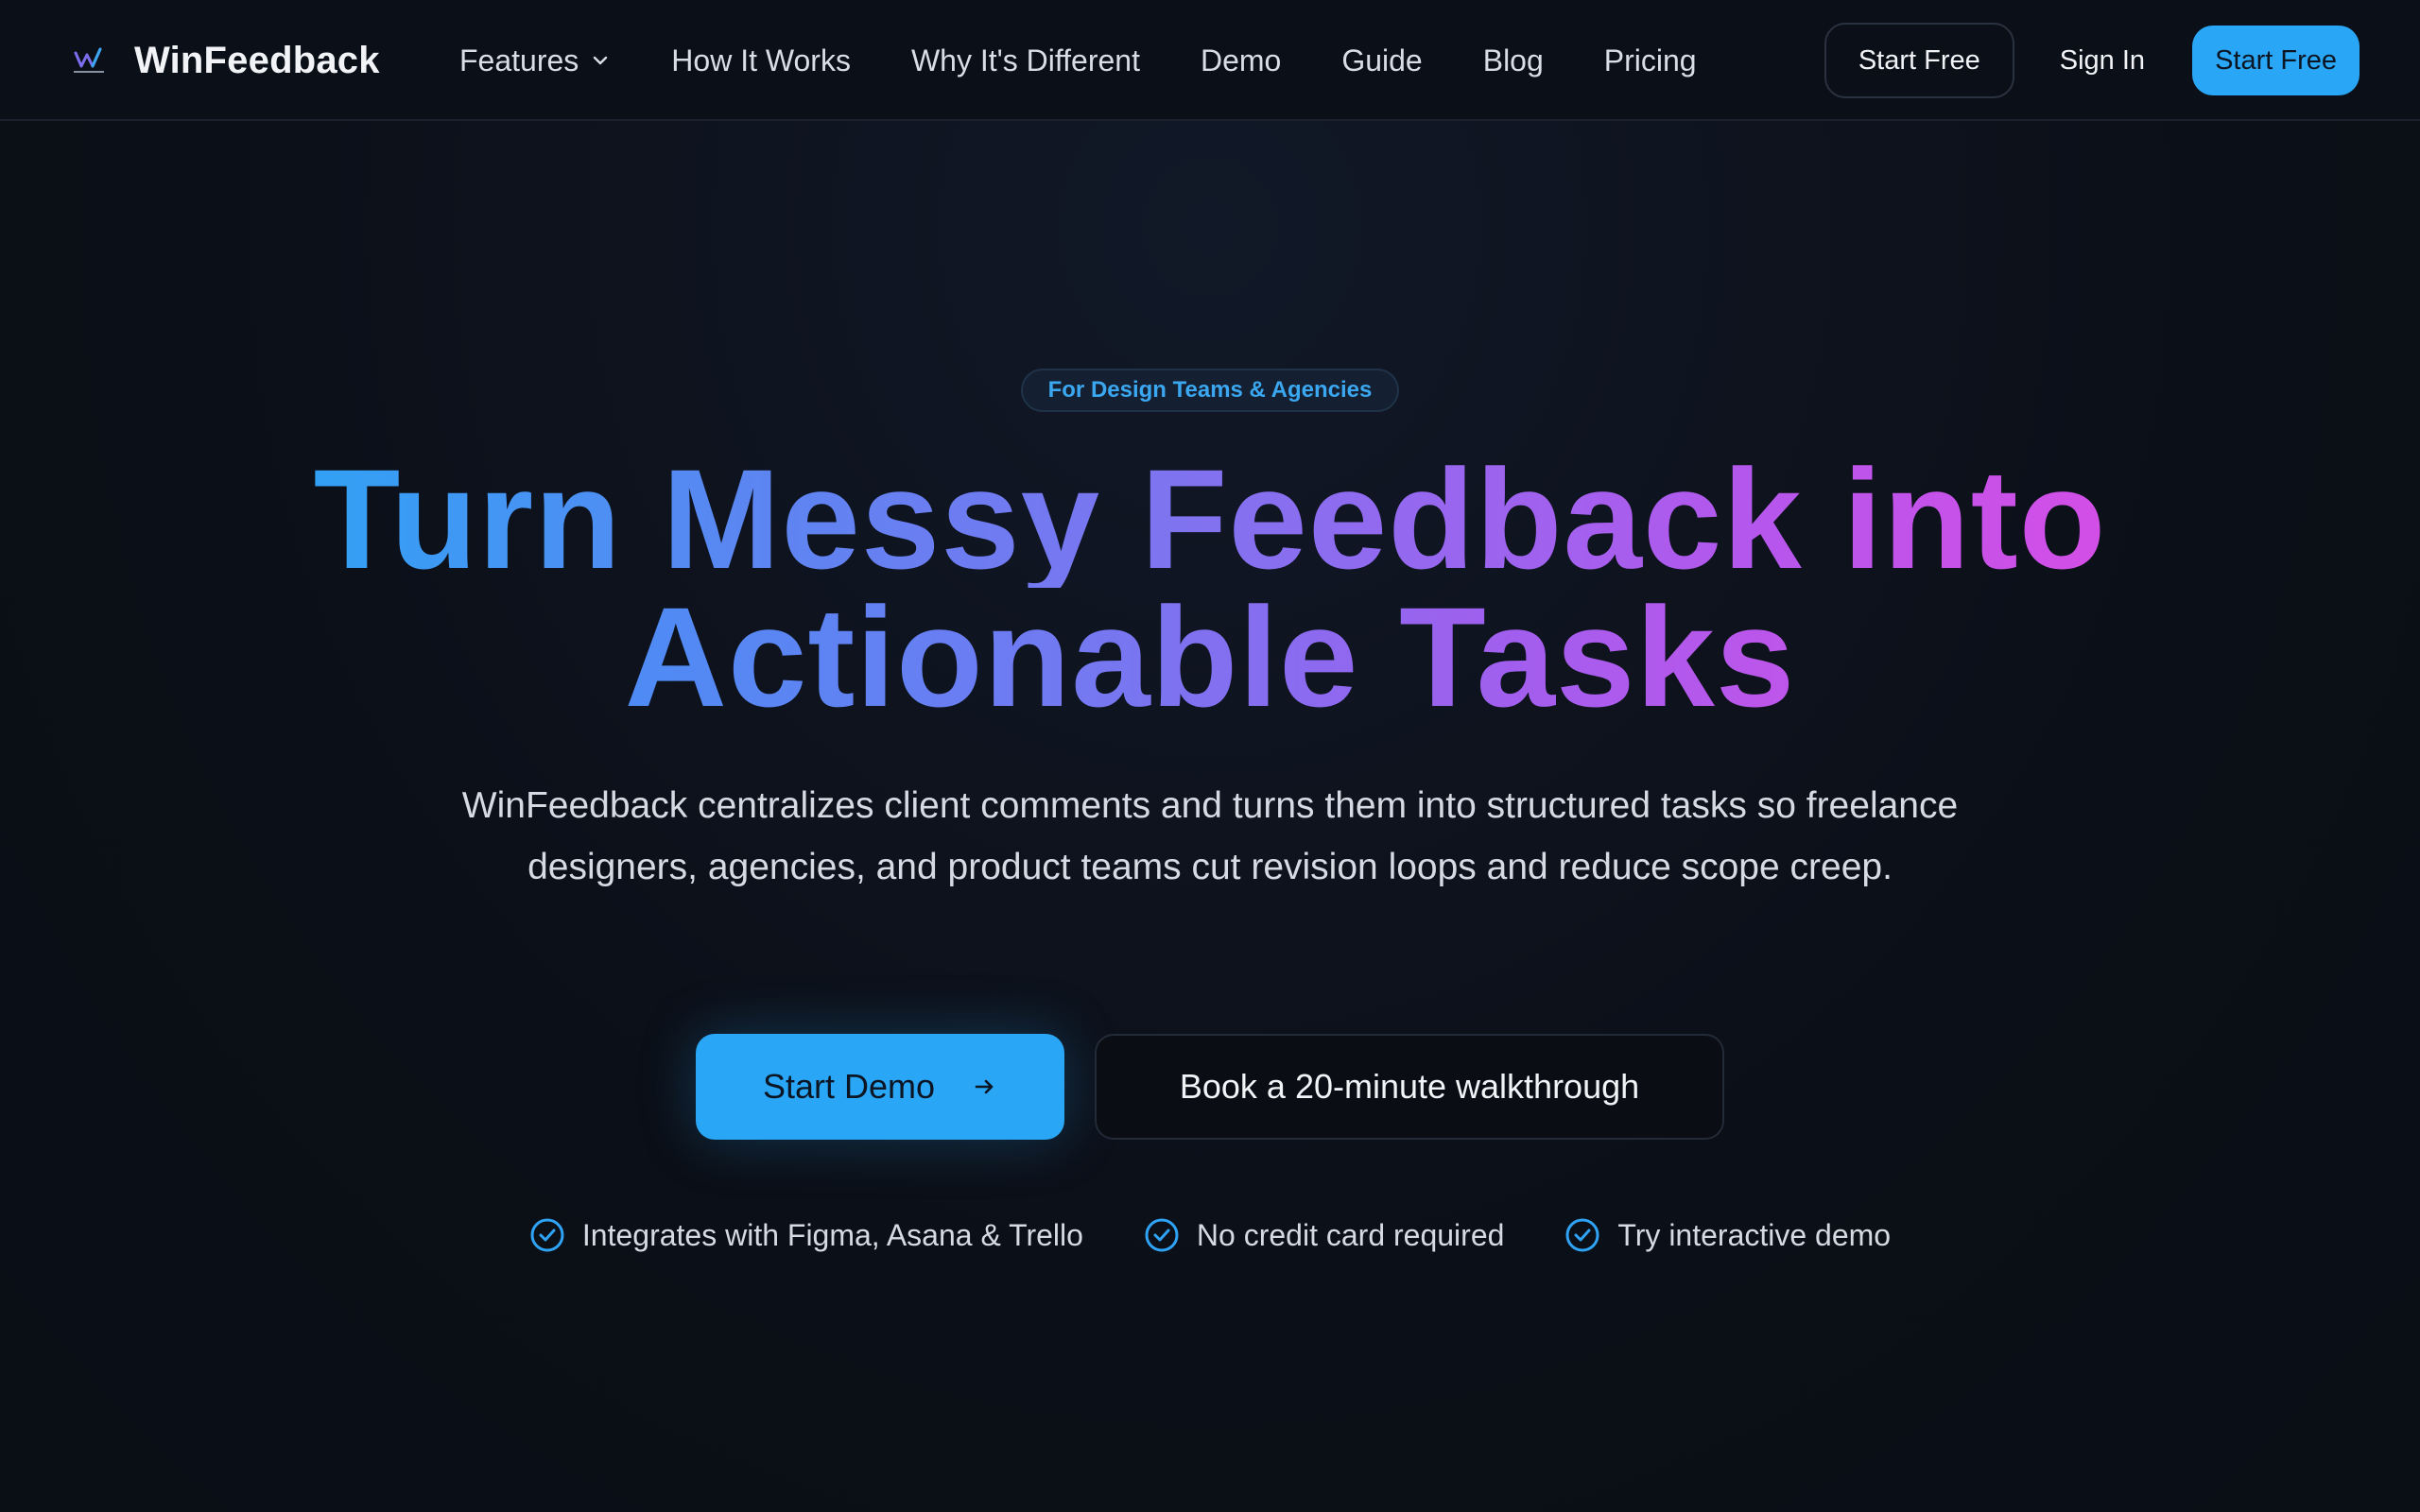  I want to click on arrow-right-icon, so click(984, 1087).